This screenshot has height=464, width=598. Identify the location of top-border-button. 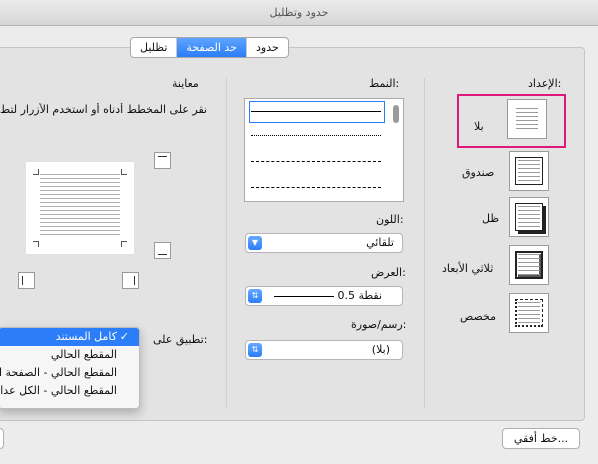
(162, 160).